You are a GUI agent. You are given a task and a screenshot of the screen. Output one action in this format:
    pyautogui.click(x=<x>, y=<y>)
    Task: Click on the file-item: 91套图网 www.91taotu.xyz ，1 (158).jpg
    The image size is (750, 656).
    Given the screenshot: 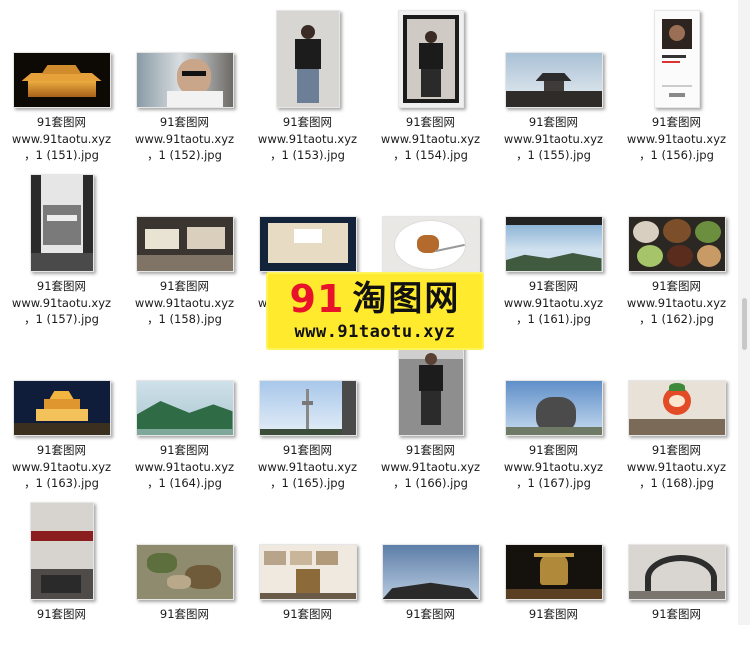 What is the action you would take?
    pyautogui.click(x=184, y=246)
    